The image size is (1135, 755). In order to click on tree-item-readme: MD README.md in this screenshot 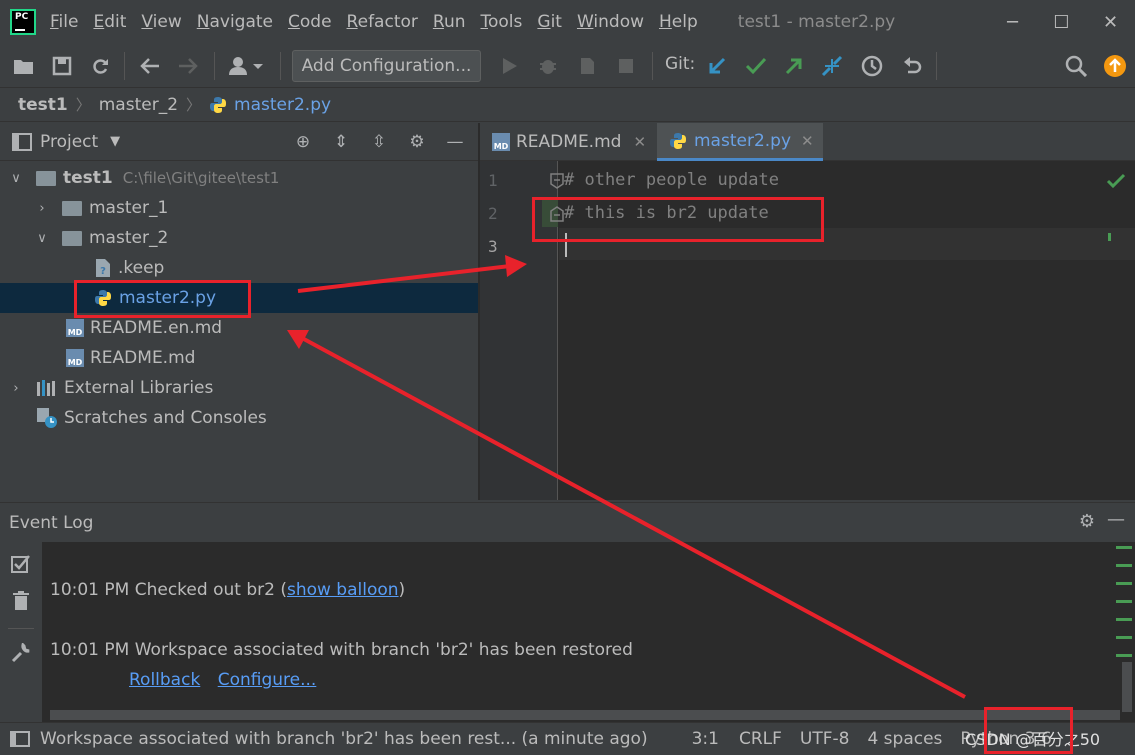, I will do `click(239, 358)`.